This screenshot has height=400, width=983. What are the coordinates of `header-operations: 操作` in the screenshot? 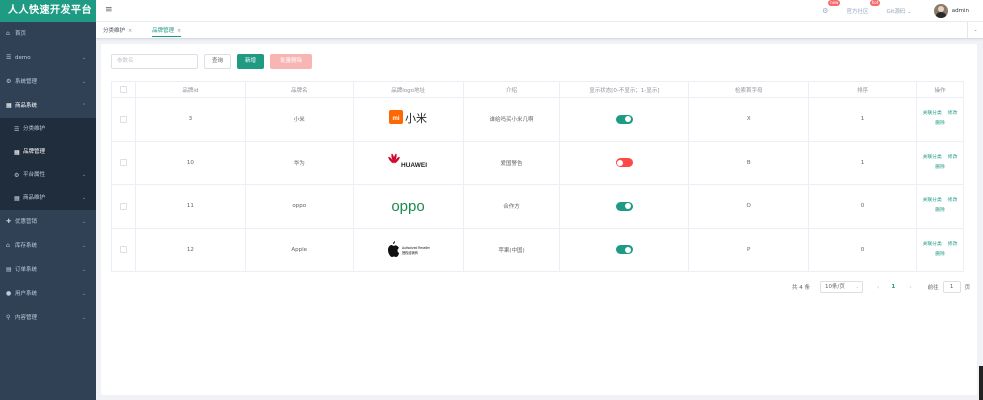 It's located at (940, 89).